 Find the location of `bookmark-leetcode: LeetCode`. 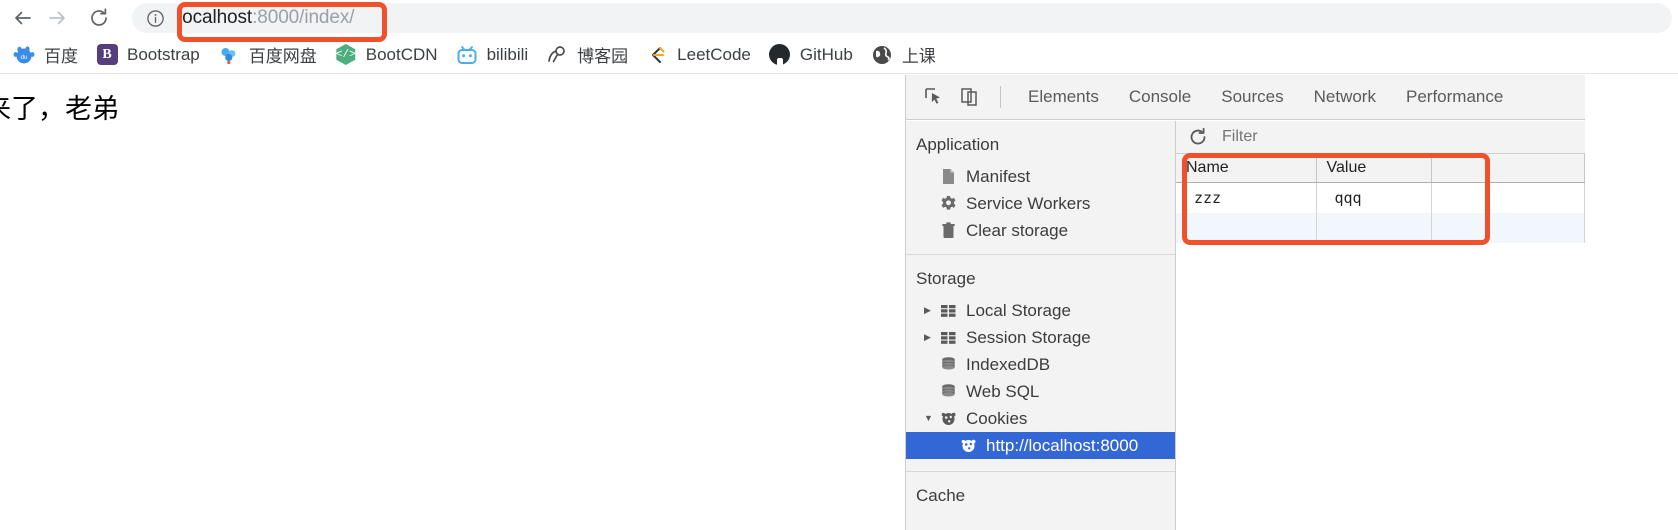

bookmark-leetcode: LeetCode is located at coordinates (698, 55).